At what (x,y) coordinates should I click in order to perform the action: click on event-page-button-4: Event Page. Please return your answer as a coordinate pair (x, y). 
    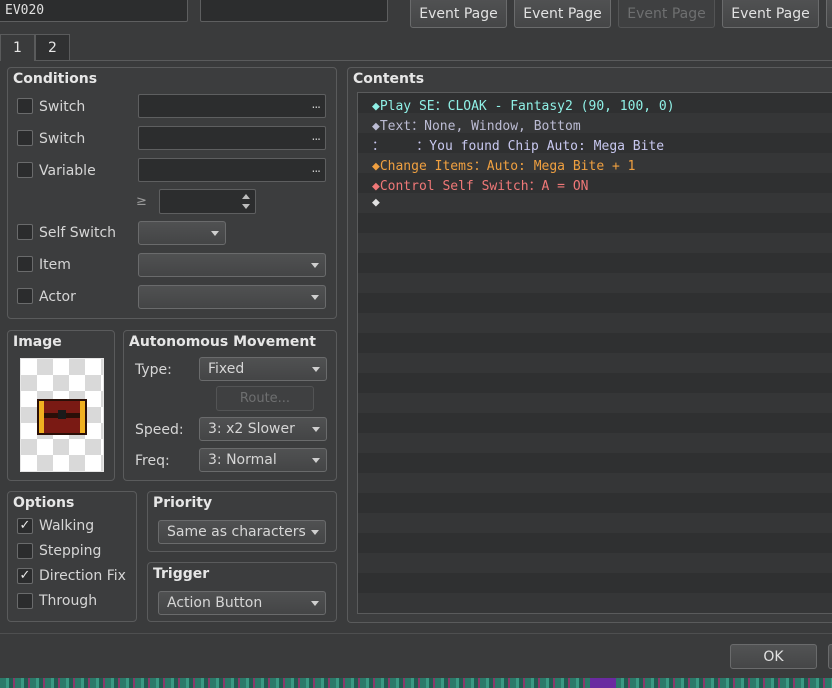
    Looking at the image, I should click on (770, 14).